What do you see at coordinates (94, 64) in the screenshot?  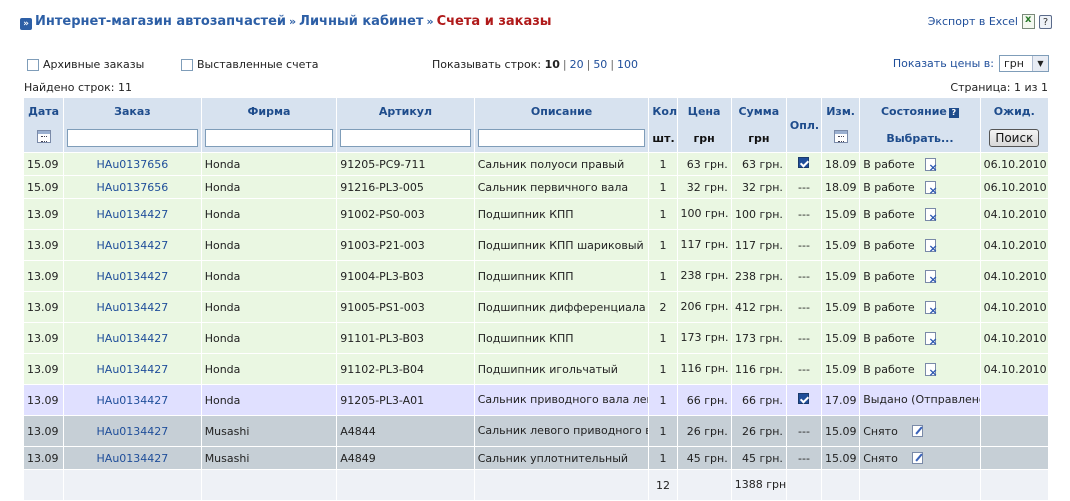 I see `archive-label: Архивные заказы` at bounding box center [94, 64].